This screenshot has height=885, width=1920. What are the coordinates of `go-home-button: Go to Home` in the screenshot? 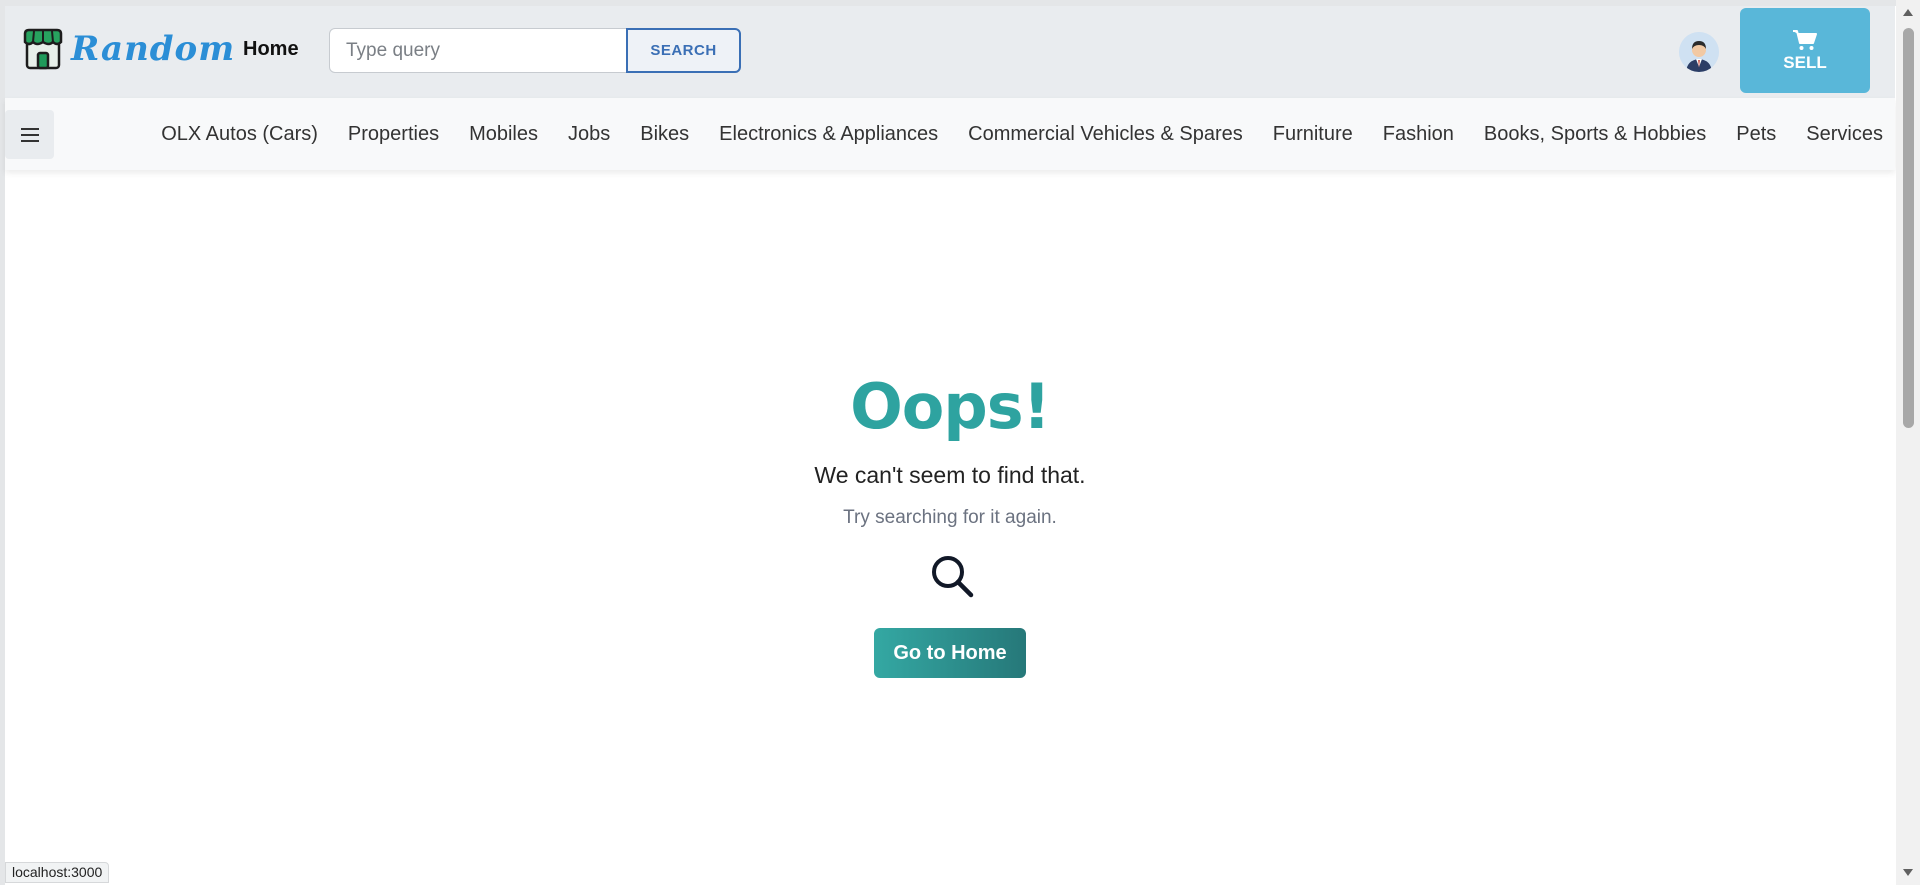 It's located at (950, 653).